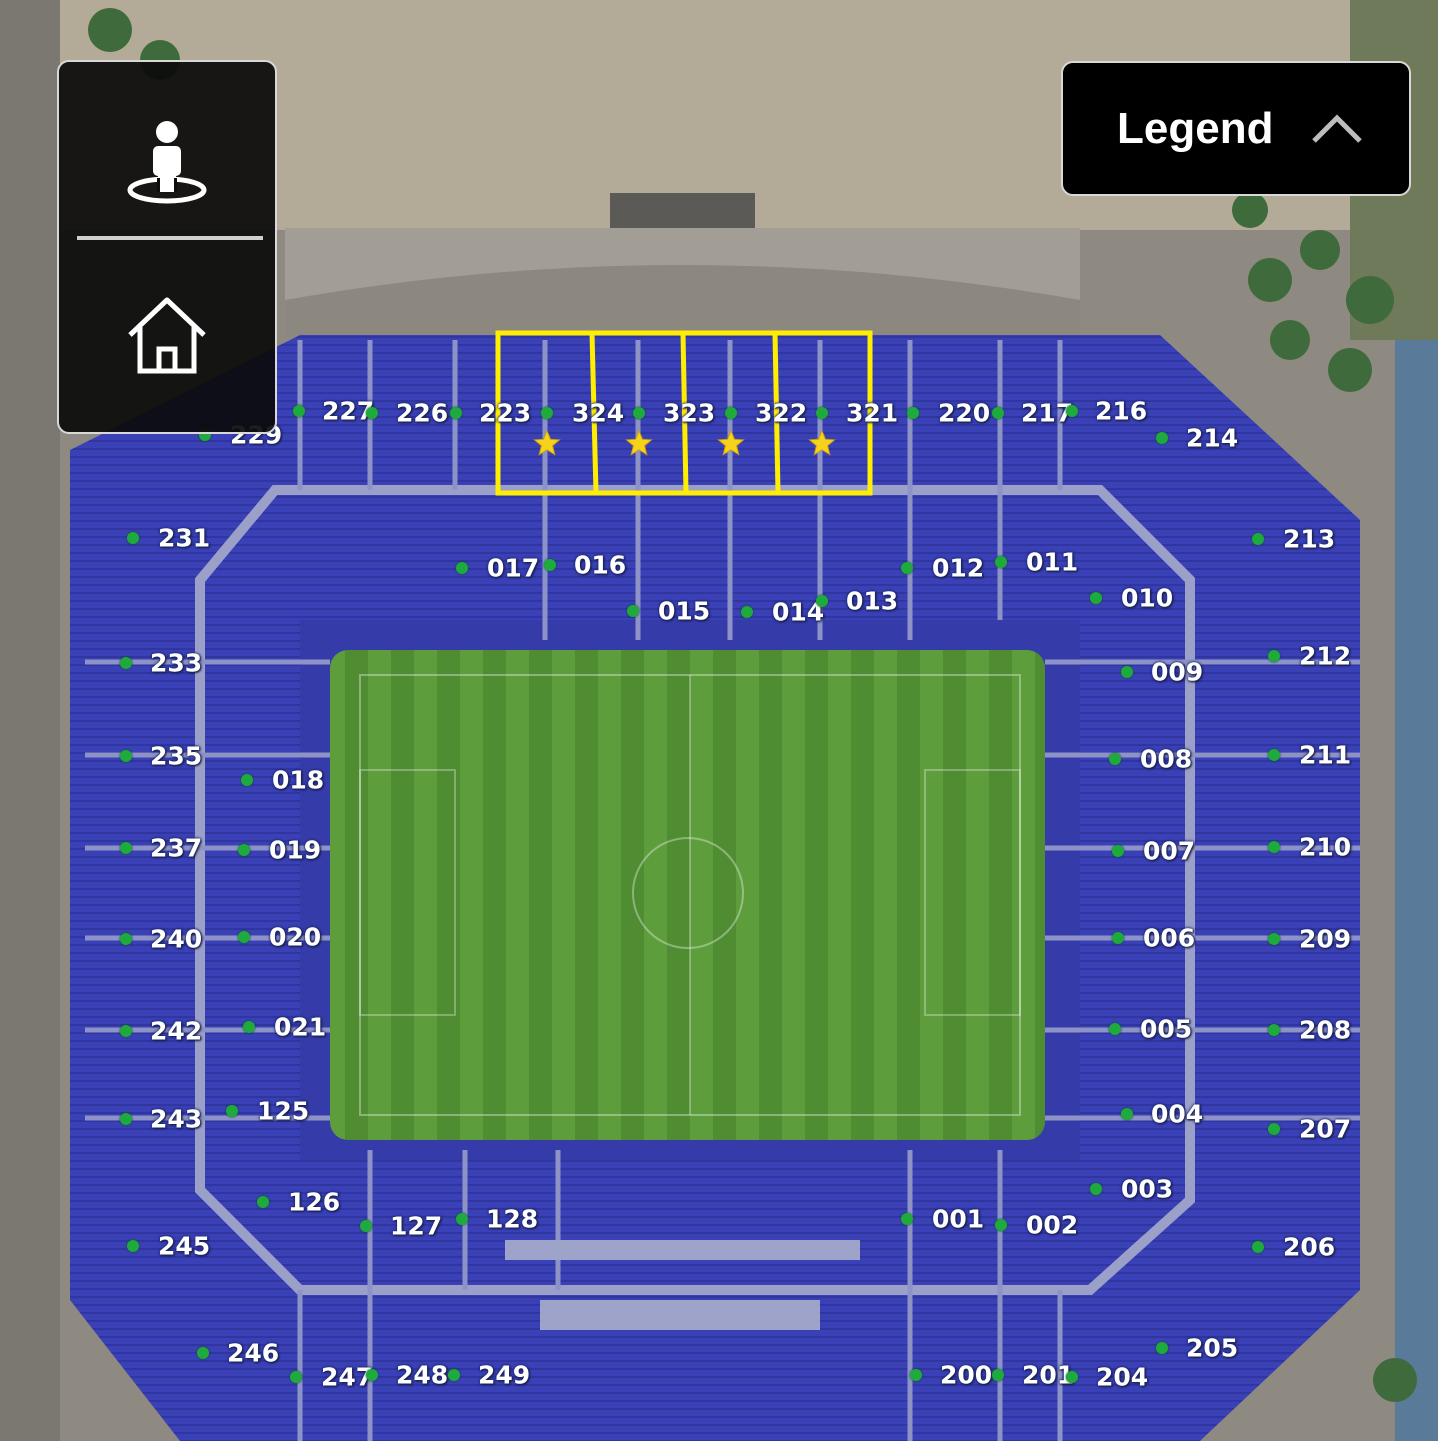  I want to click on section-label-002: 002, so click(1052, 1225).